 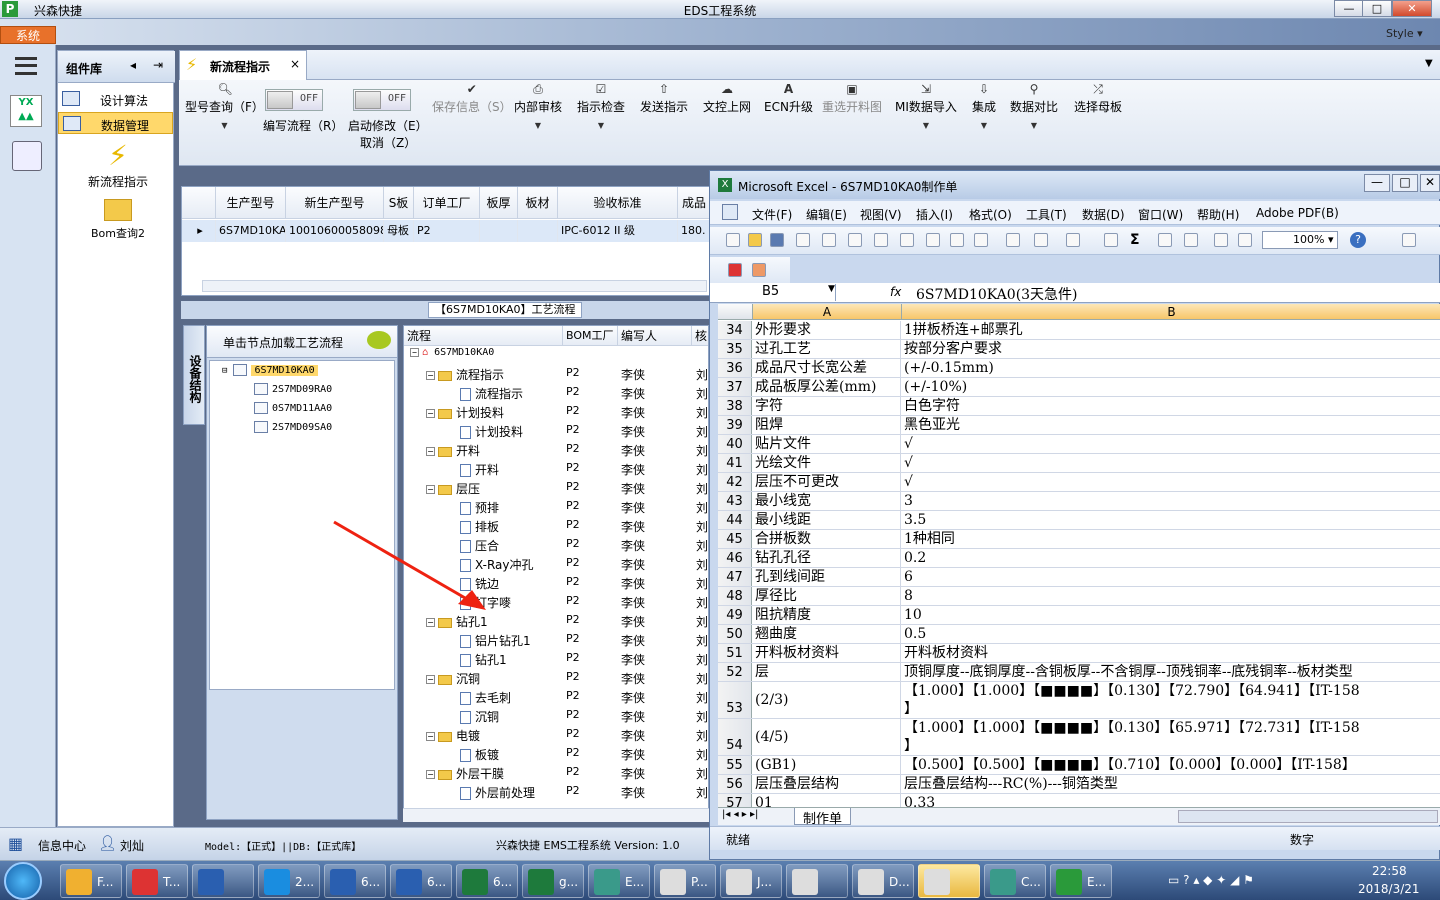 I want to click on row-header: 49, so click(x=735, y=615).